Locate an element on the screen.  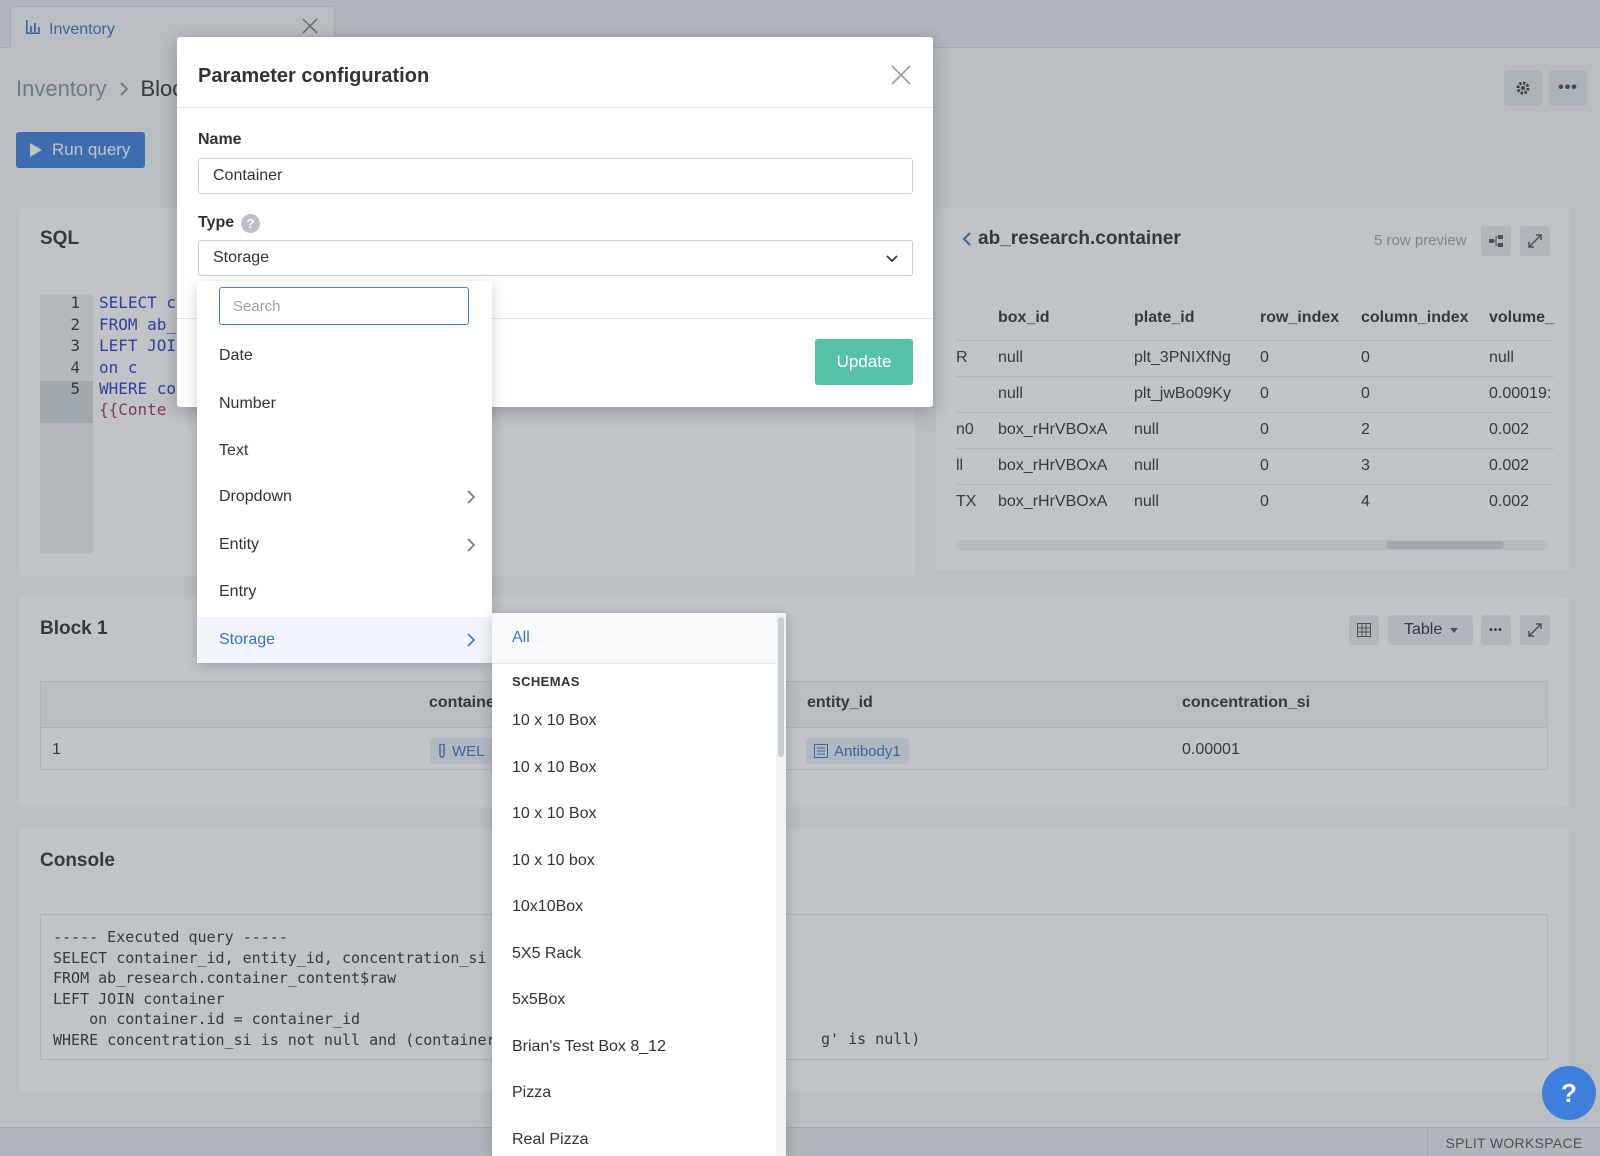
help-button: ? is located at coordinates (1569, 1093).